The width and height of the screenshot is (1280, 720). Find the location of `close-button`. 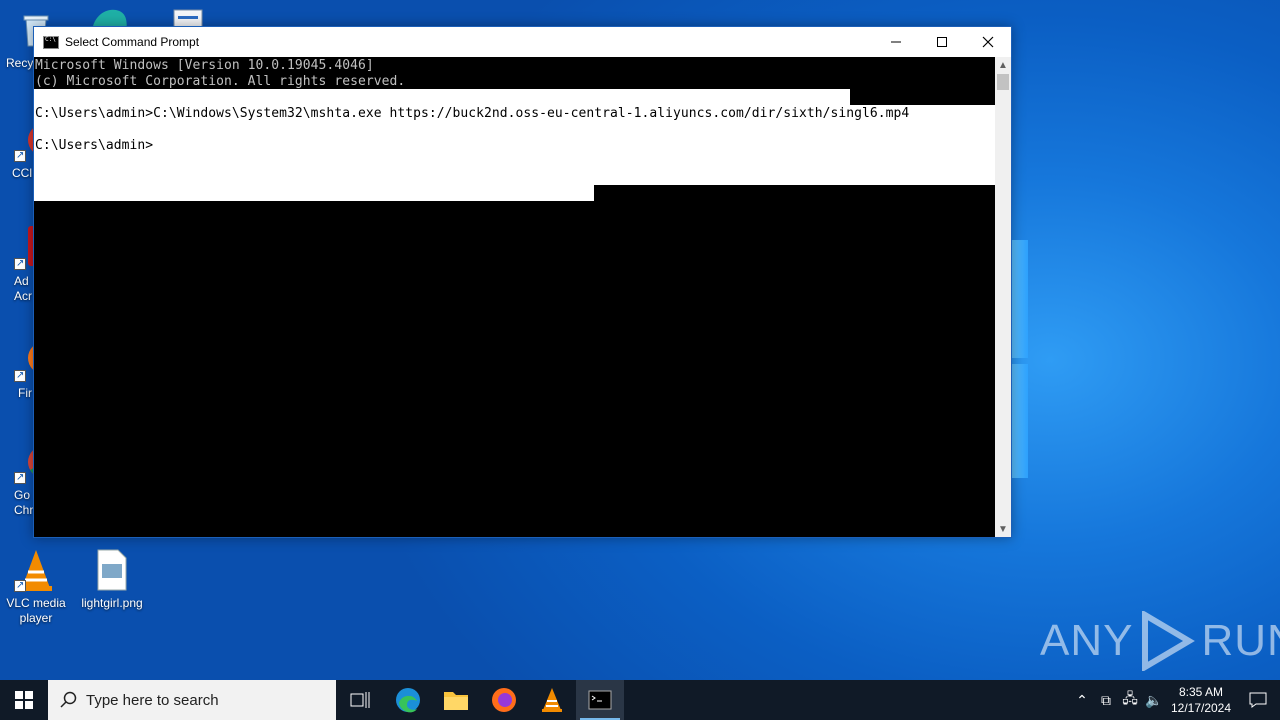

close-button is located at coordinates (988, 42).